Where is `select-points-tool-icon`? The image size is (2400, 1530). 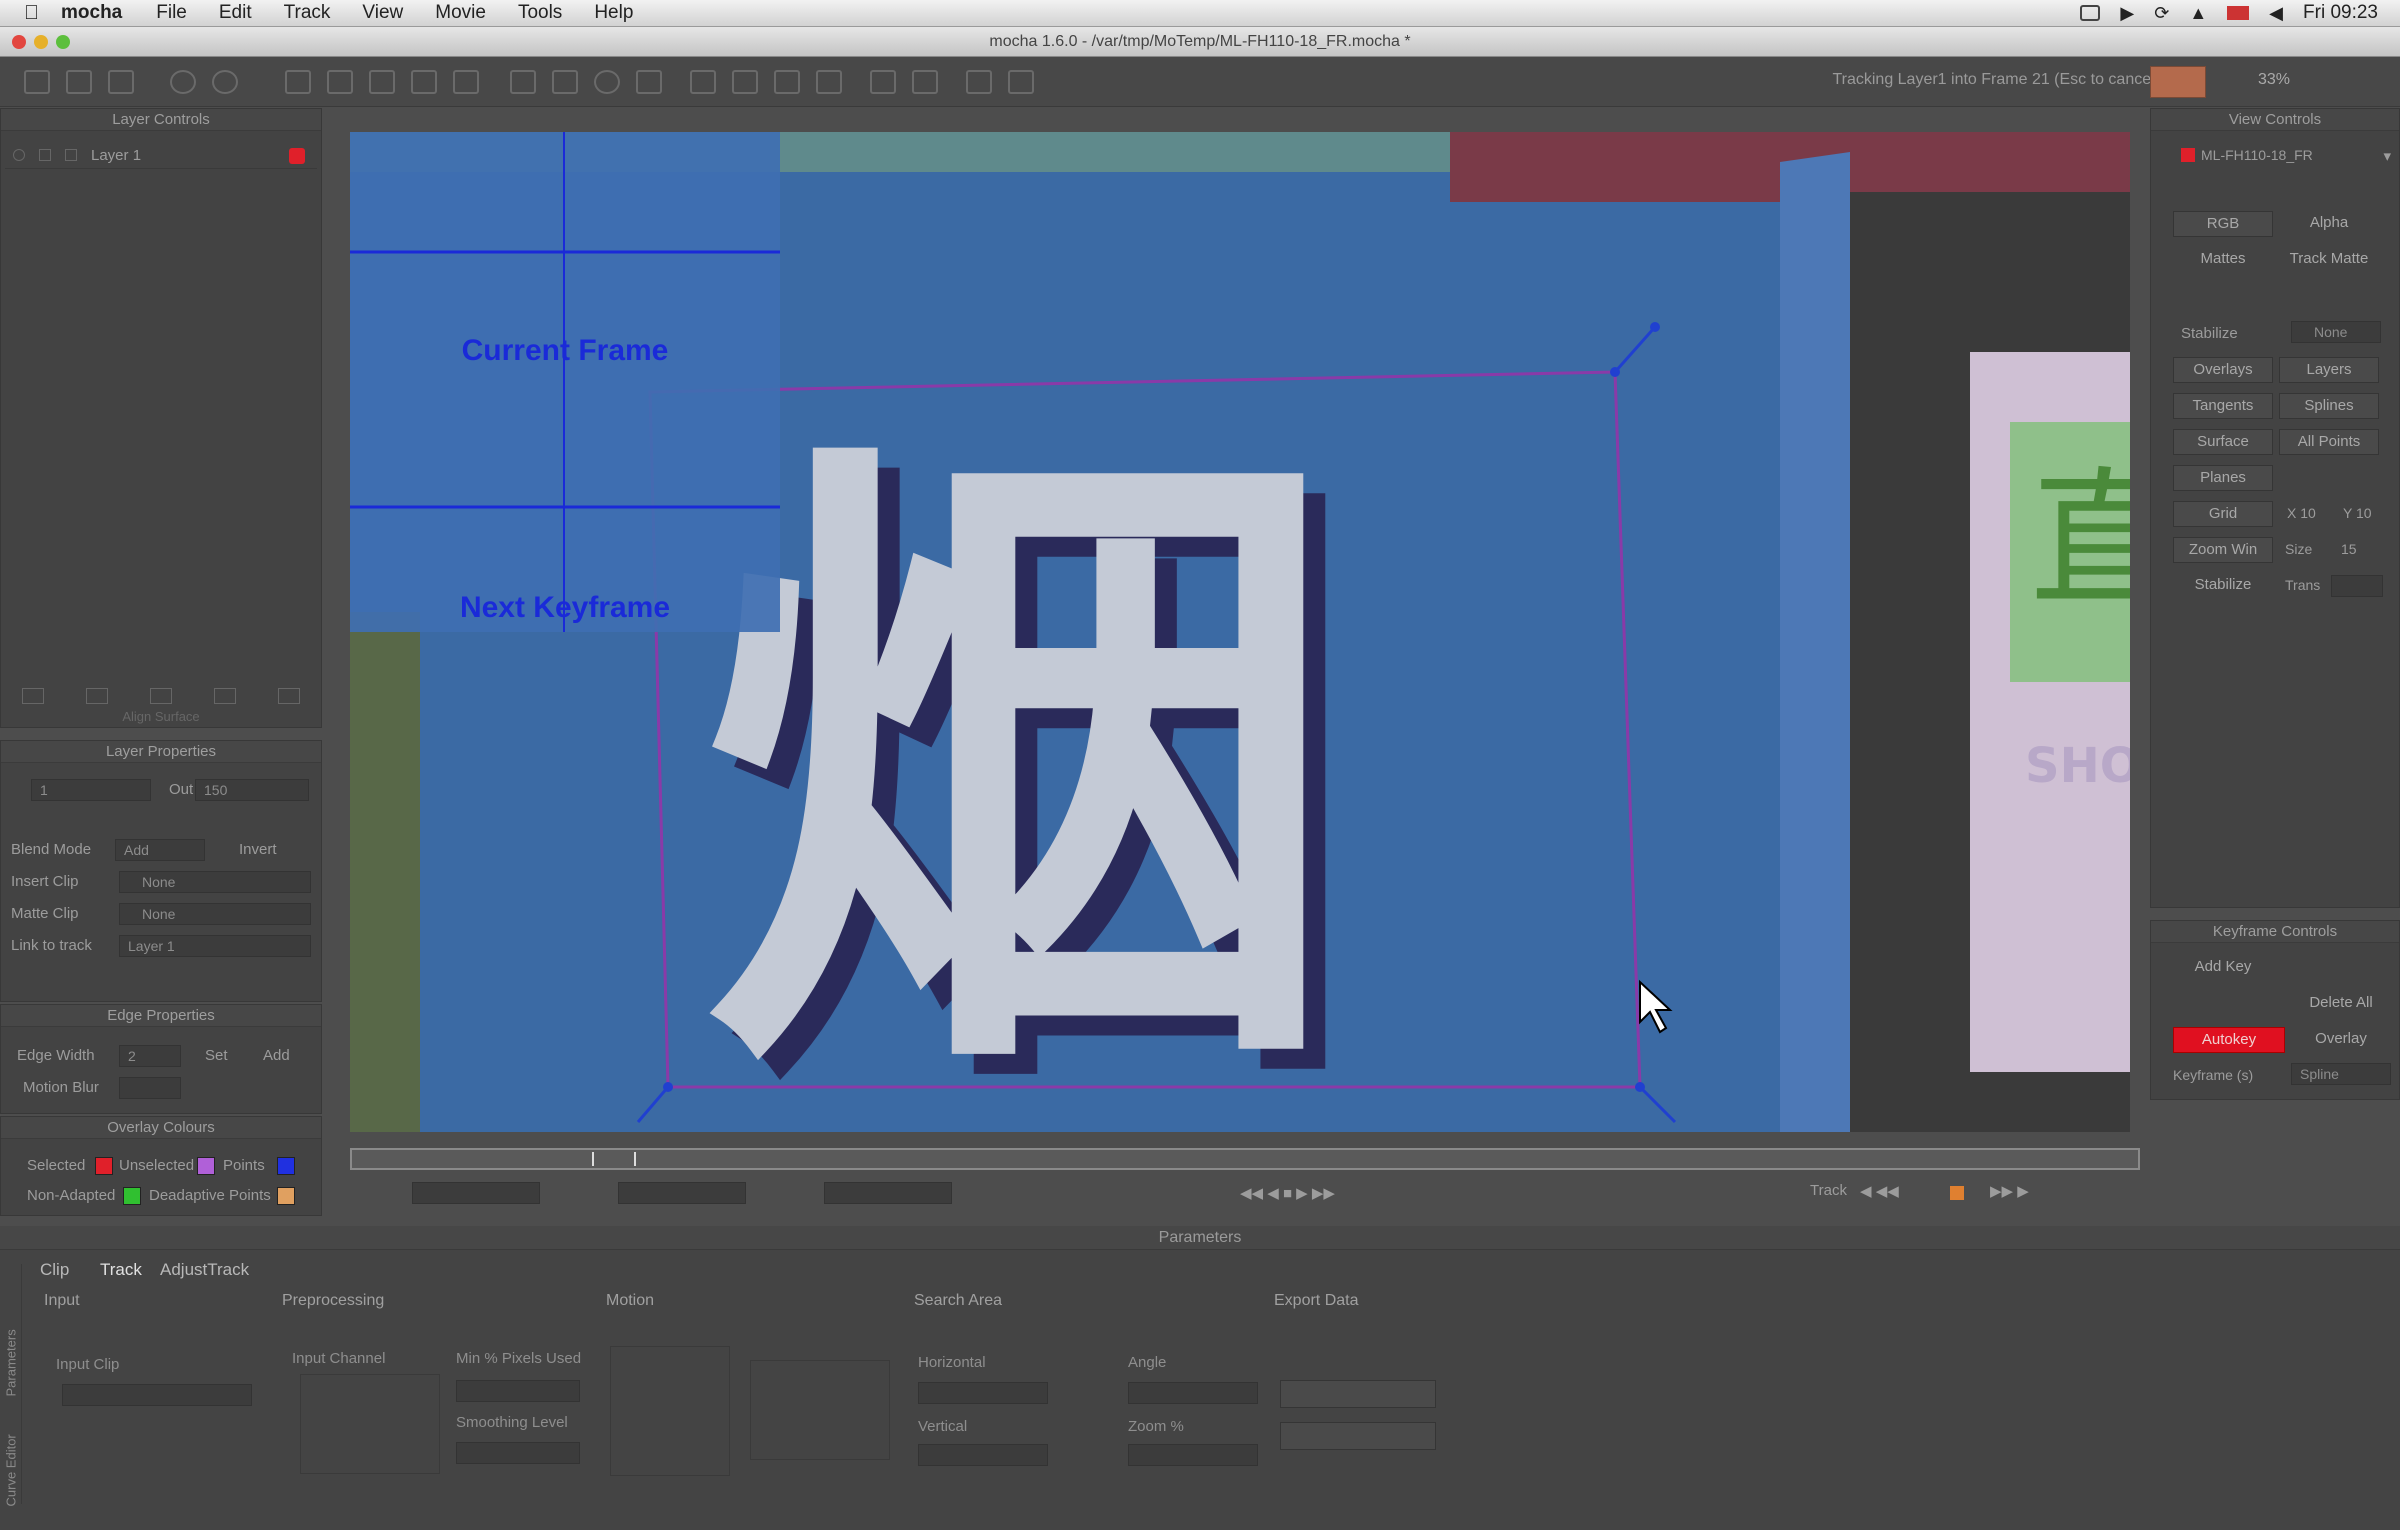
select-points-tool-icon is located at coordinates (340, 82).